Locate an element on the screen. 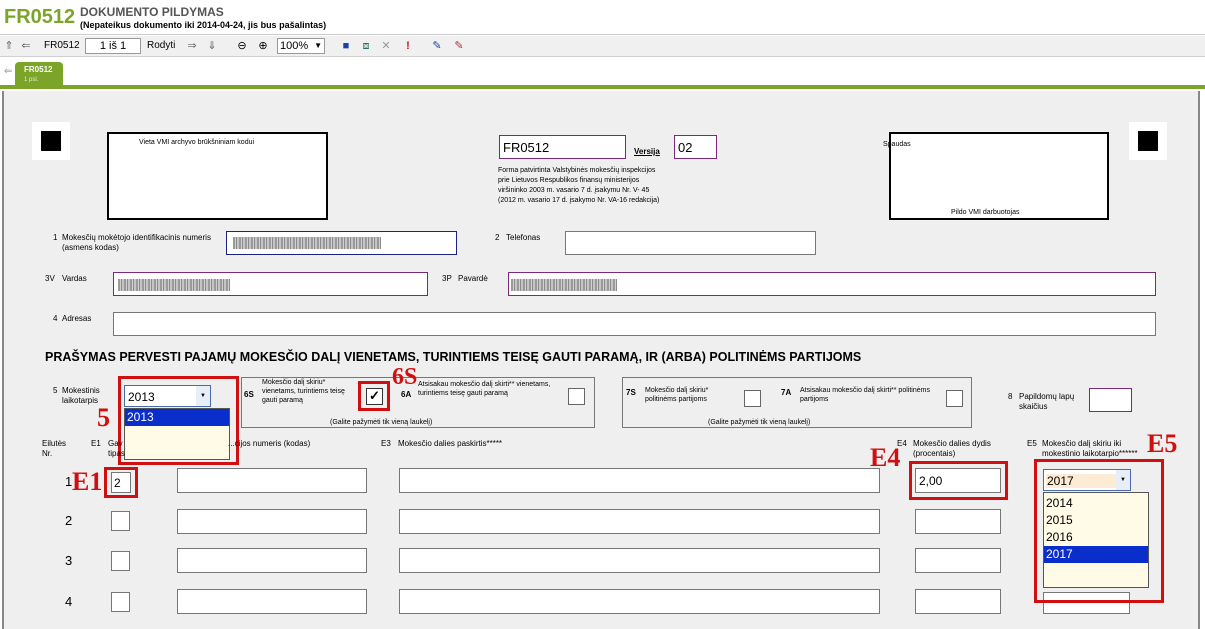 This screenshot has width=1205, height=629. version-label: Versija is located at coordinates (647, 151).